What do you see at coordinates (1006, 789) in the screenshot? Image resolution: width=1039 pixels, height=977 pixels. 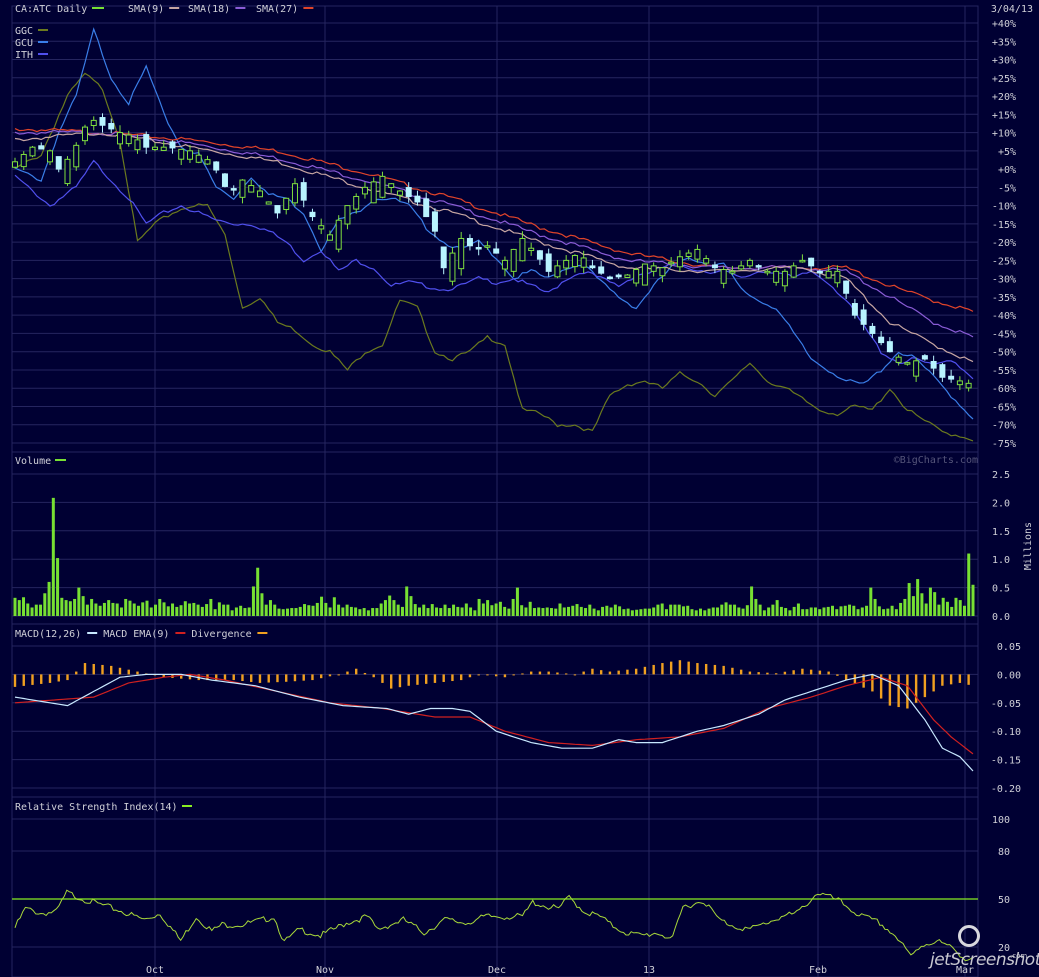 I see `macd-y-tick-label: -0.20` at bounding box center [1006, 789].